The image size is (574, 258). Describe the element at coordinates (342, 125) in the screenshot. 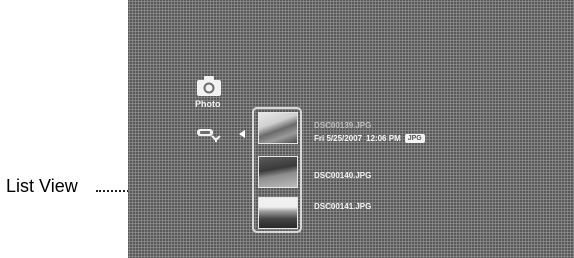

I see `file-name-1: DSC00139.JPG` at that location.